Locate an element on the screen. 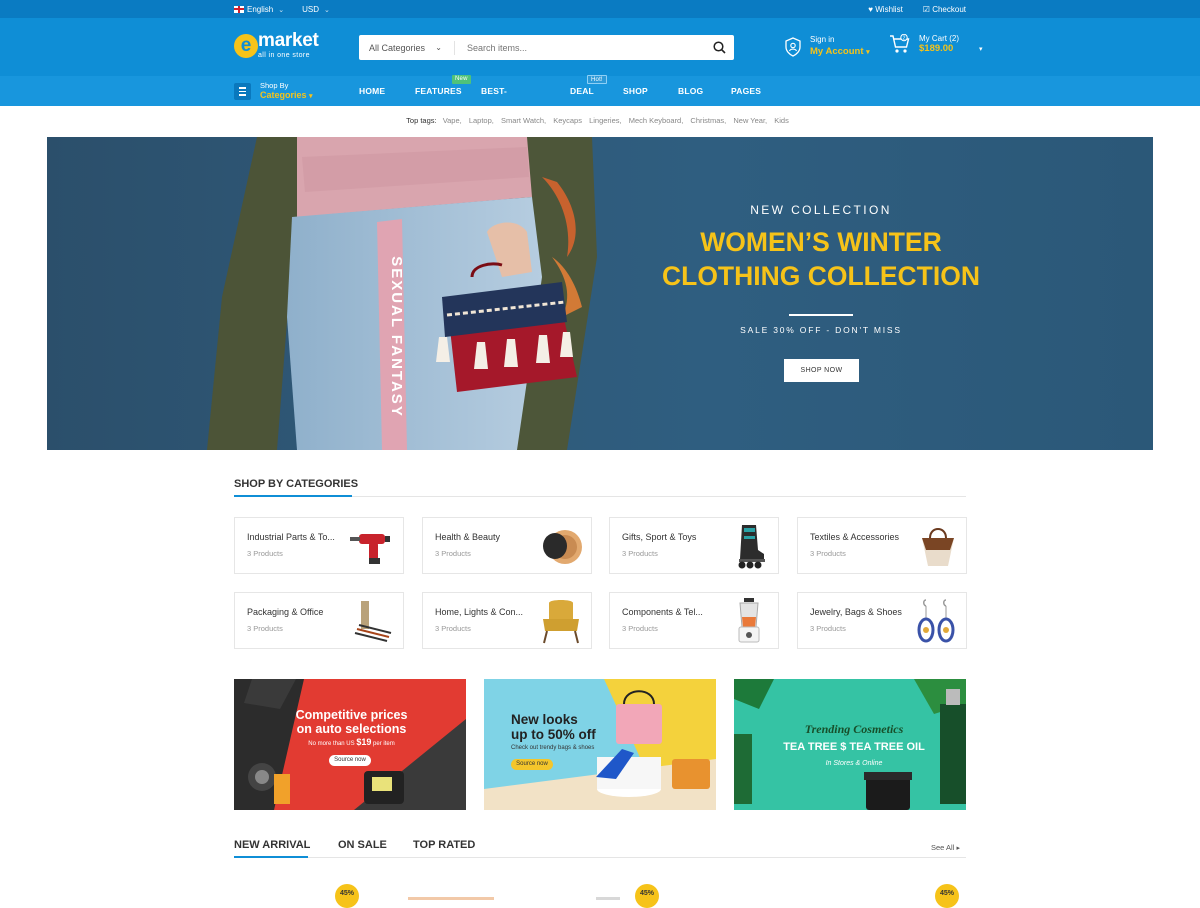 This screenshot has width=1200, height=908. language-selector: English ⌄ is located at coordinates (259, 9).